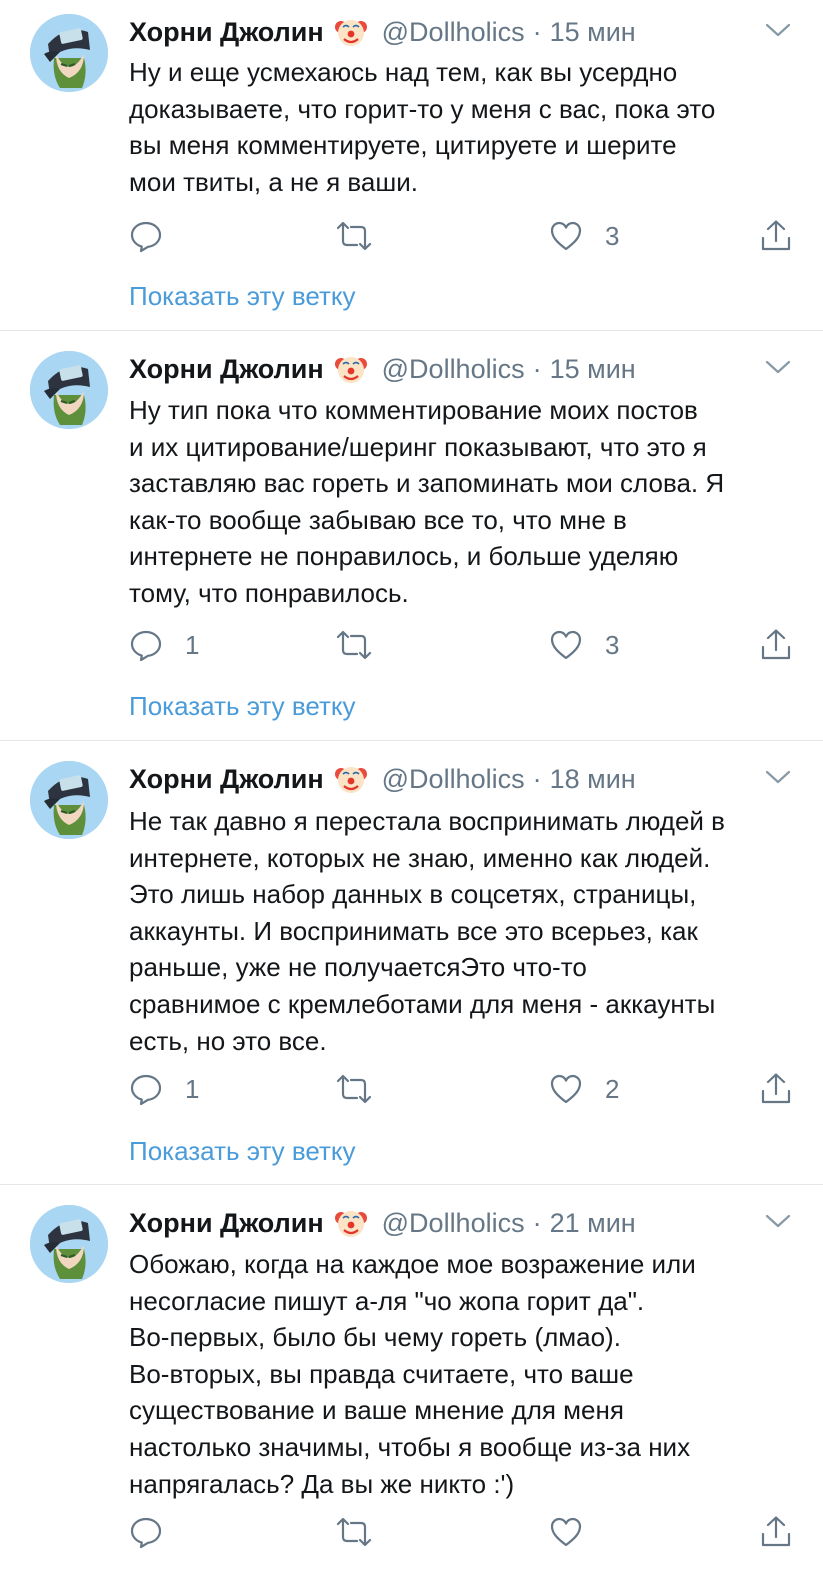 The height and width of the screenshot is (1570, 823). What do you see at coordinates (462, 645) in the screenshot?
I see `tweet-actions: 1 3` at bounding box center [462, 645].